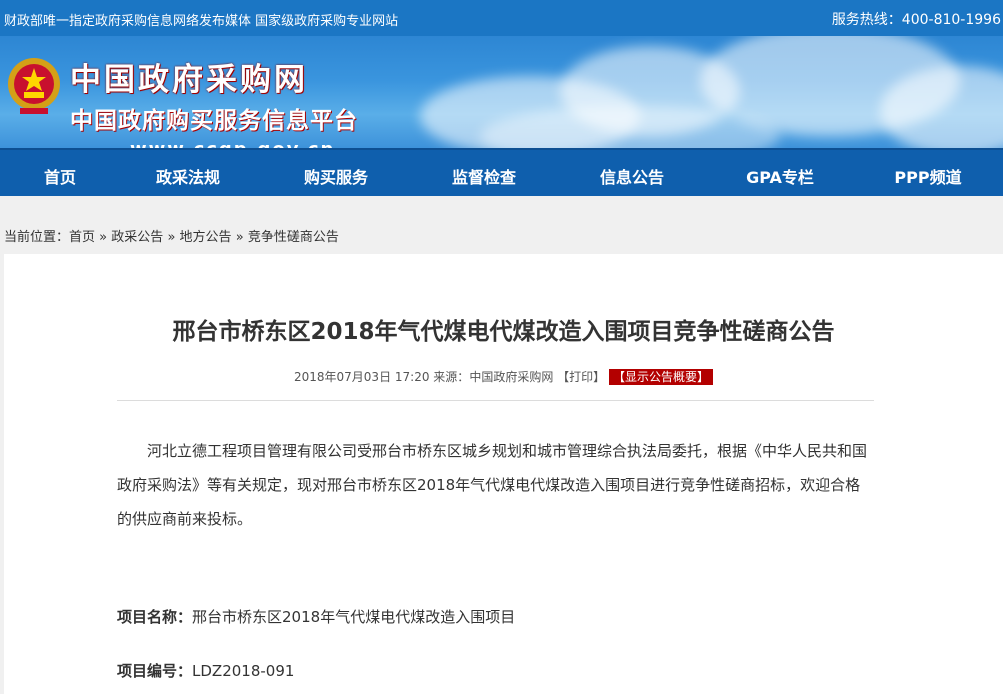 This screenshot has width=1003, height=694. What do you see at coordinates (511, 377) in the screenshot?
I see `source-name: 中国政府采购网` at bounding box center [511, 377].